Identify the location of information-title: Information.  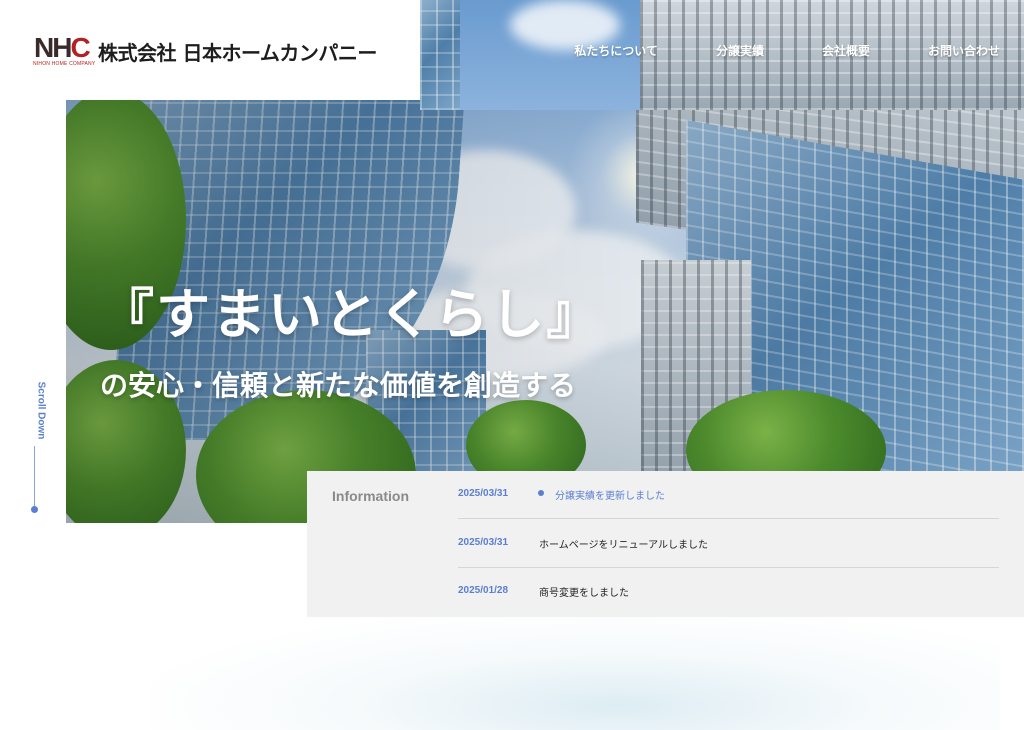
(370, 496).